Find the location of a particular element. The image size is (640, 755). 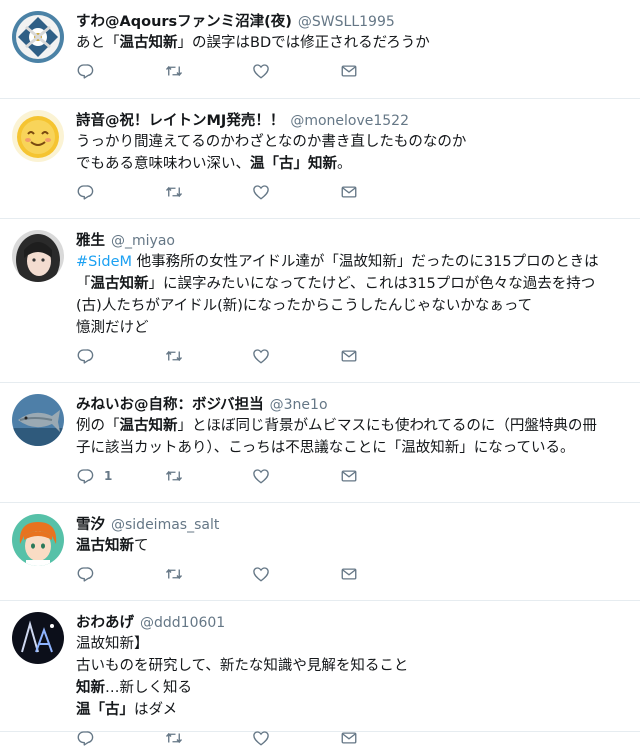

display-name: 雅生 is located at coordinates (90, 239).